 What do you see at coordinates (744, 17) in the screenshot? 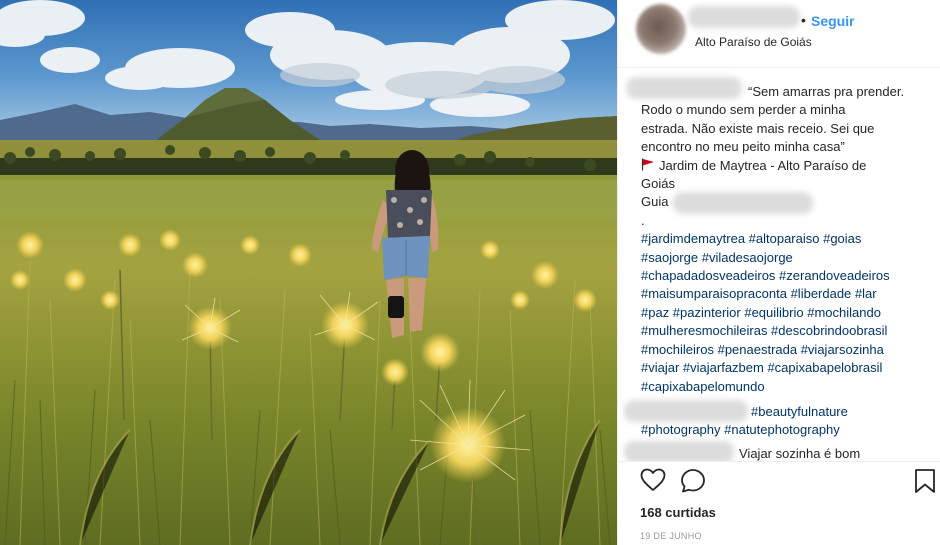
I see `username-redacted` at bounding box center [744, 17].